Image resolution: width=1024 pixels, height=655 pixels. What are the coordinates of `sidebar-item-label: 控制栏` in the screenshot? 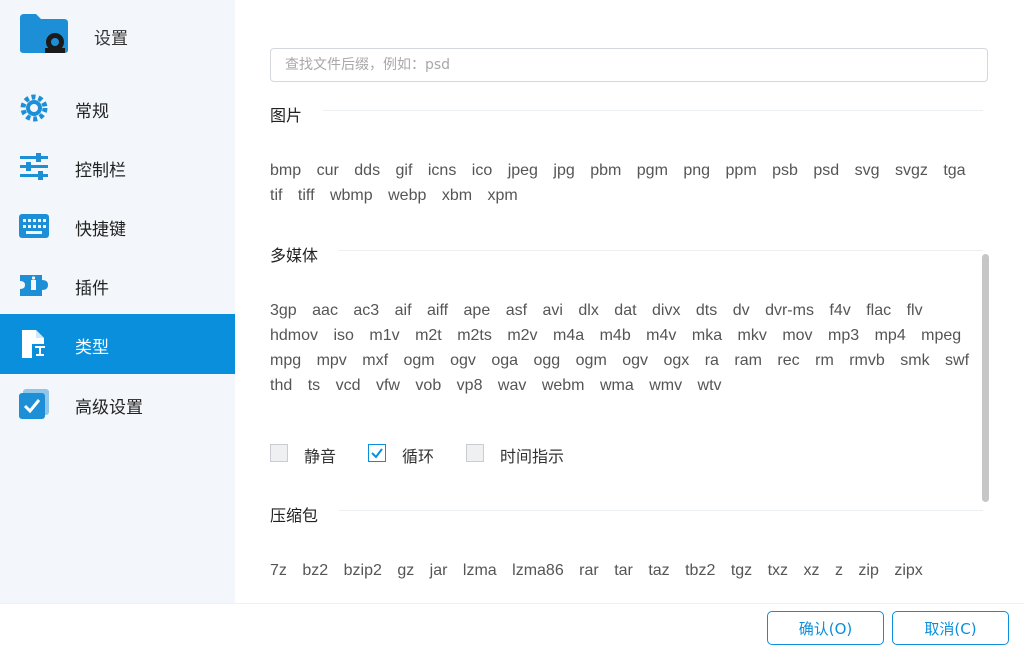 It's located at (100, 171).